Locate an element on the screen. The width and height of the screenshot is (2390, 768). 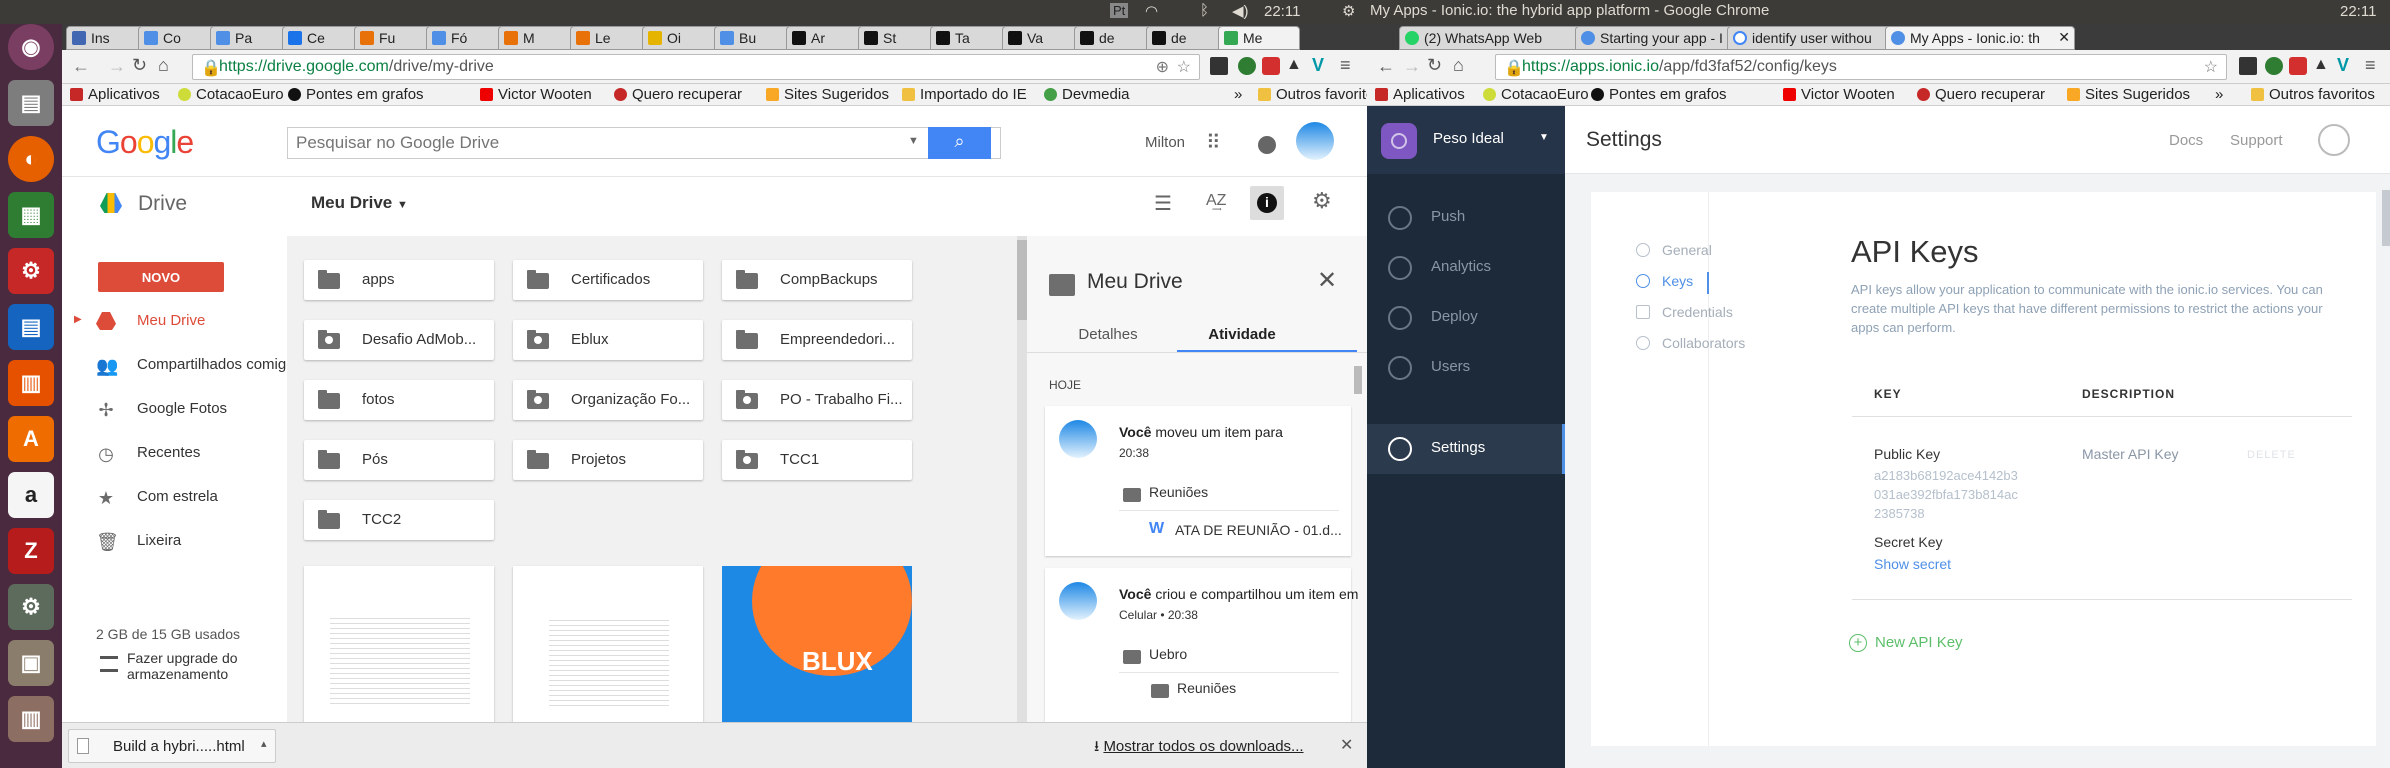
bookmark-overflow: » is located at coordinates (2219, 94).